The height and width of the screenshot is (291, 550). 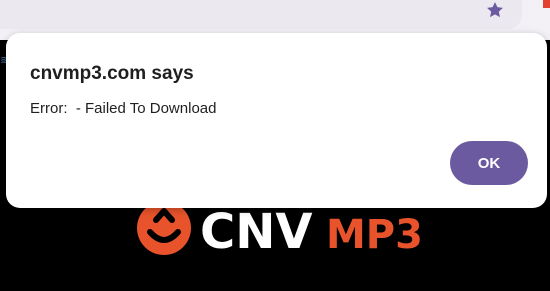 I want to click on dialog-title: cnvmp3.com says, so click(x=112, y=73).